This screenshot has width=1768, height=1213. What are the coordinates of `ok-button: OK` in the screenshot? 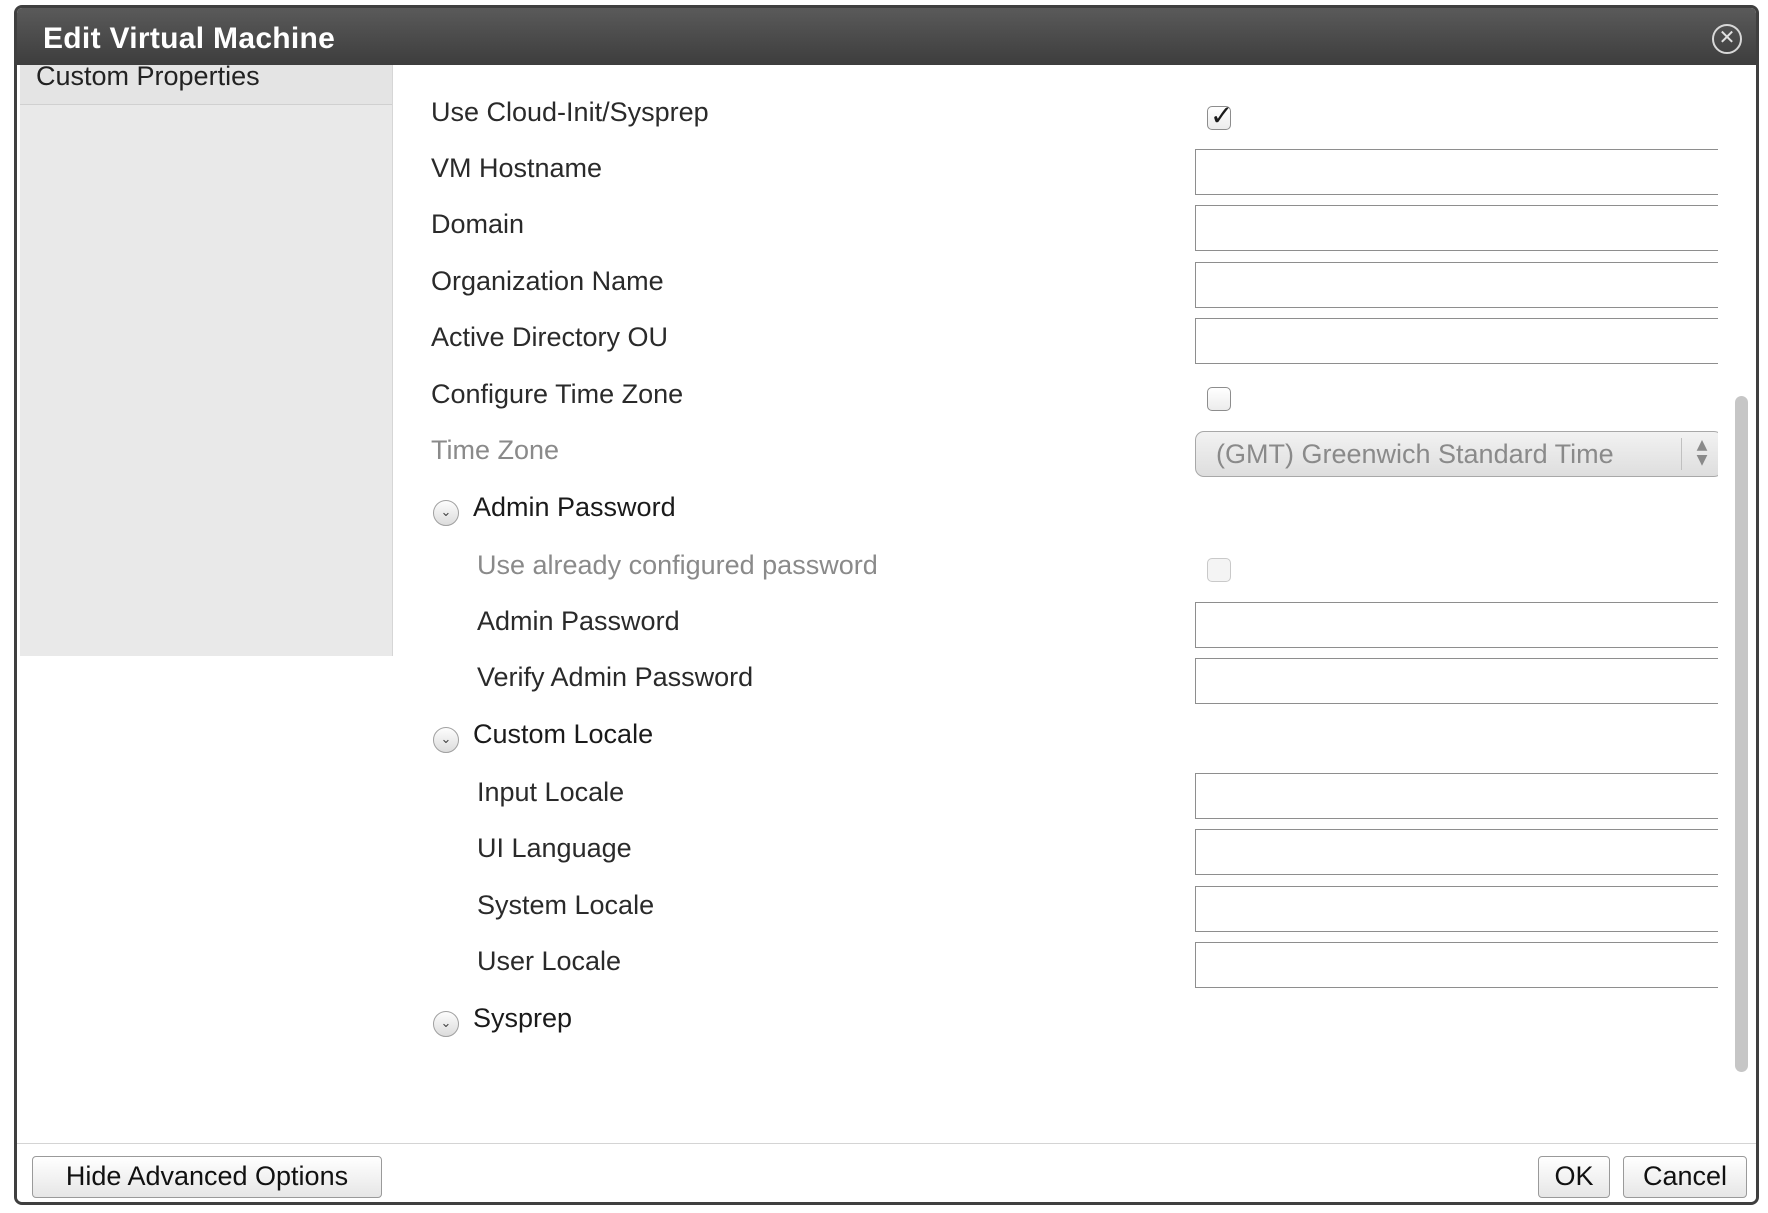 It's located at (1574, 1177).